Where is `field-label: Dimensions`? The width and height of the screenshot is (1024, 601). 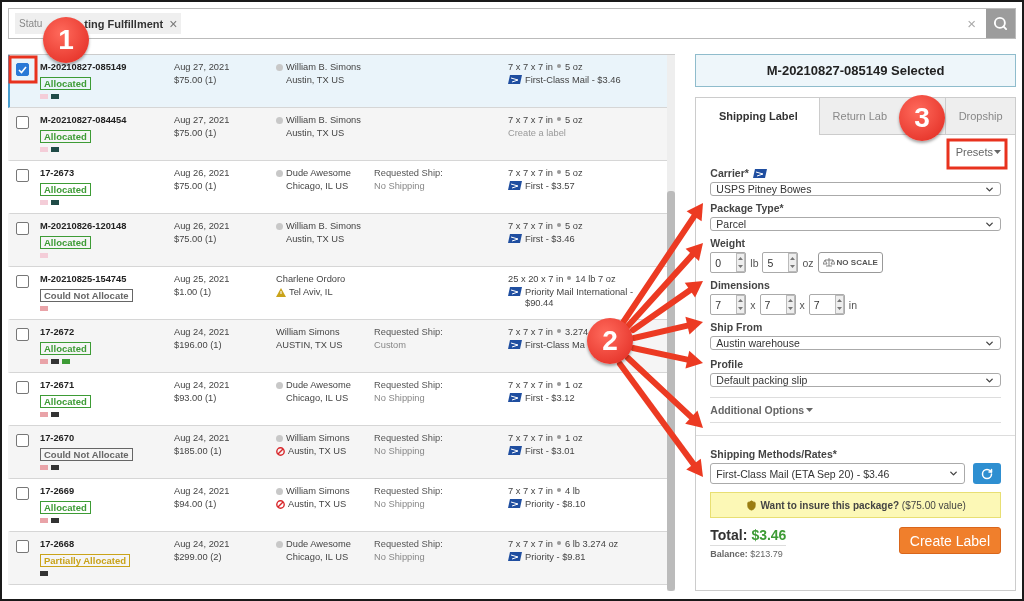 field-label: Dimensions is located at coordinates (740, 285).